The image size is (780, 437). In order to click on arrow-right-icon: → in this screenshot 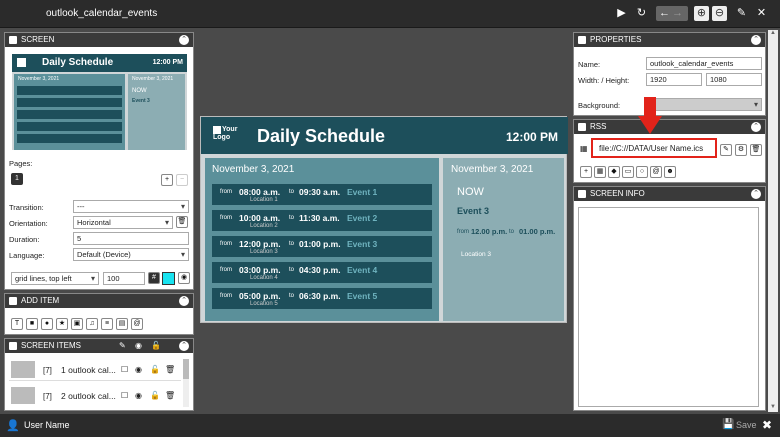, I will do `click(678, 13)`.